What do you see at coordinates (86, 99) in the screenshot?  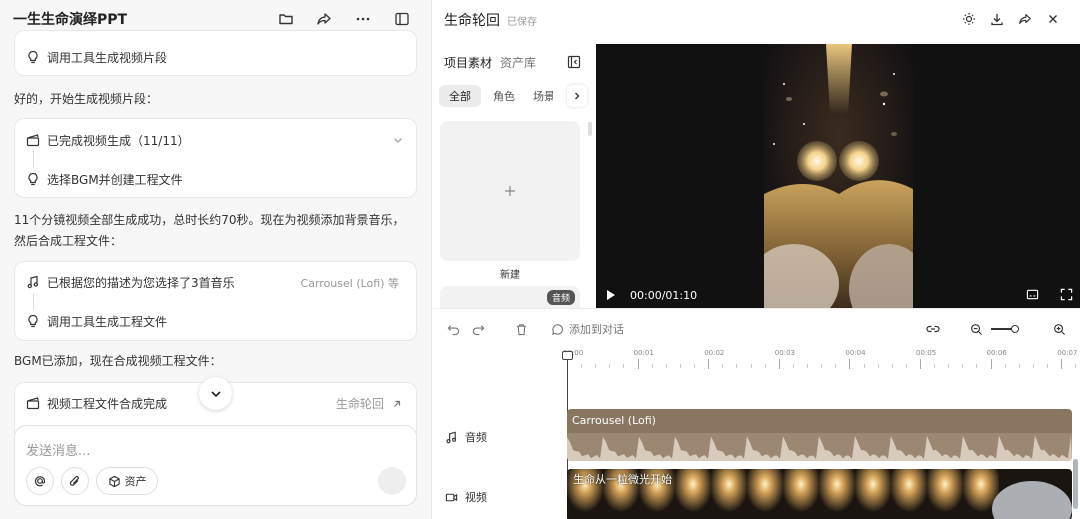 I see `assistant-message: 好的，开始生成视频片段：` at bounding box center [86, 99].